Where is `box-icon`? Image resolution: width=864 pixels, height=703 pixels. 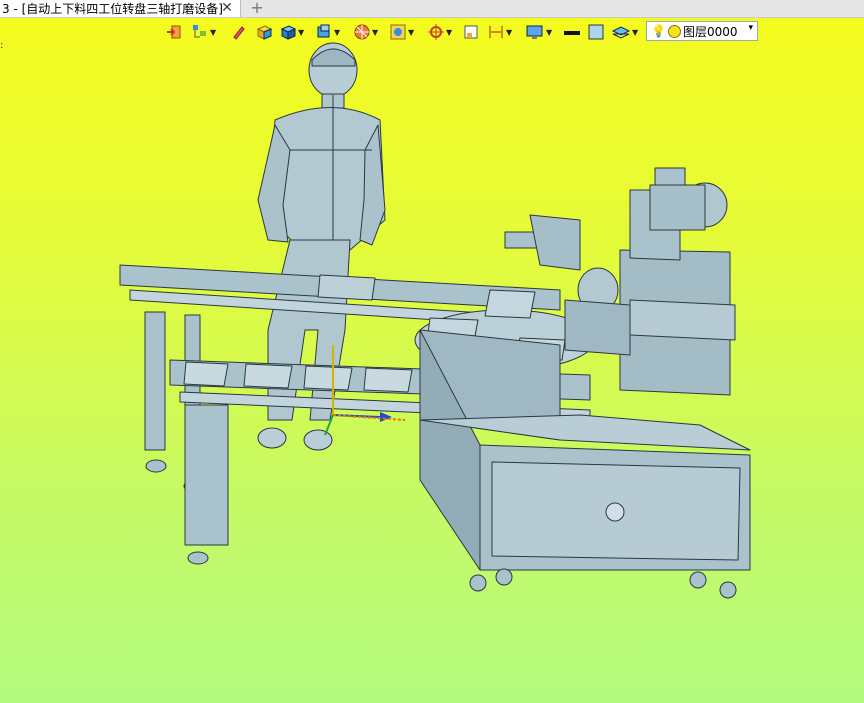 box-icon is located at coordinates (264, 32).